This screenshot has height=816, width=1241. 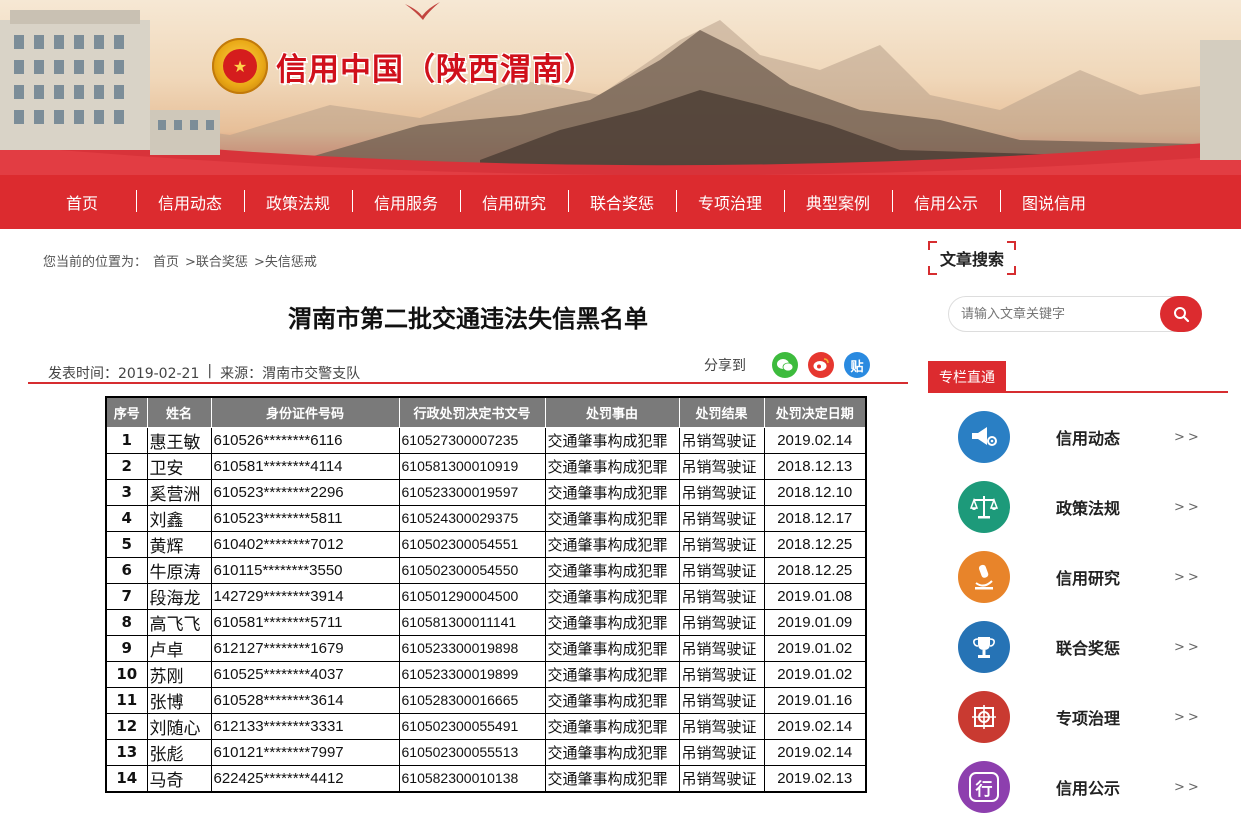 What do you see at coordinates (472, 752) in the screenshot?
I see `cell-decision-number: 610502300055513` at bounding box center [472, 752].